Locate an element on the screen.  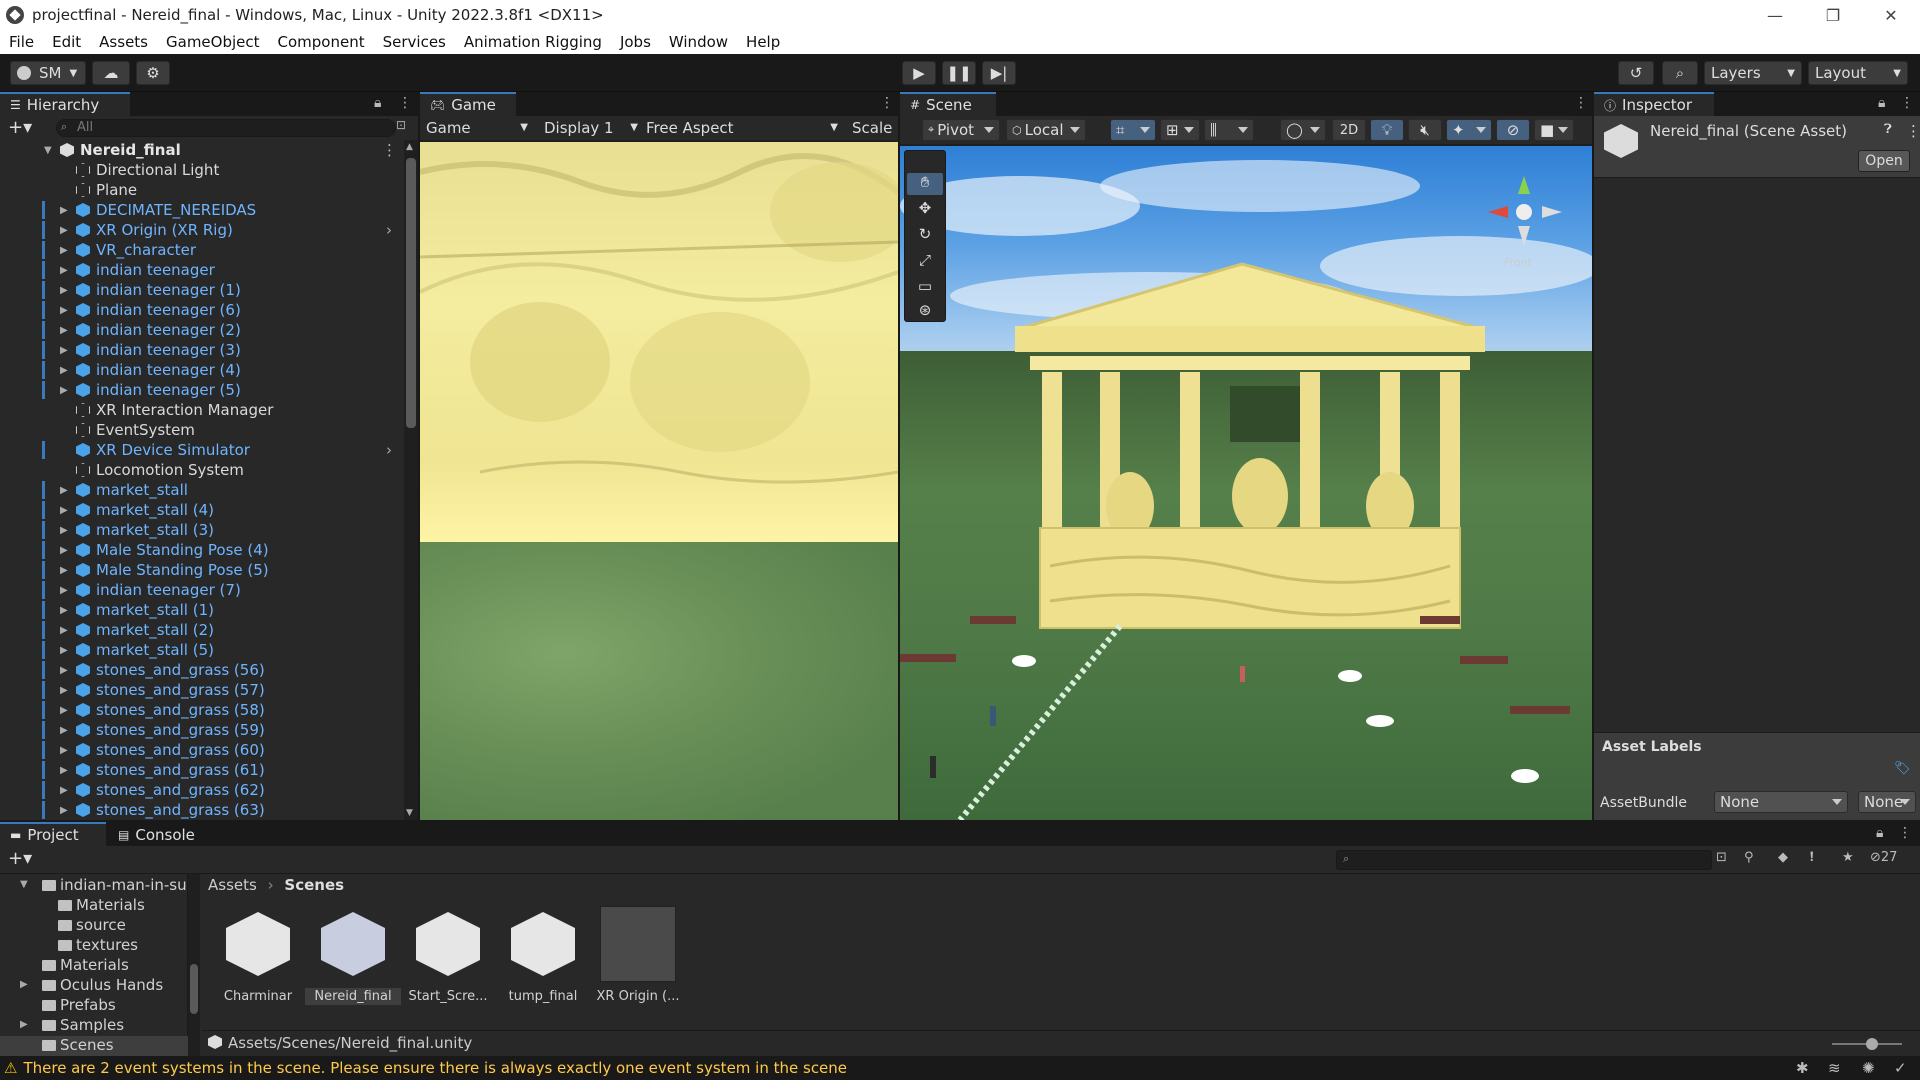
bug-icon: ✺ is located at coordinates (1868, 1068).